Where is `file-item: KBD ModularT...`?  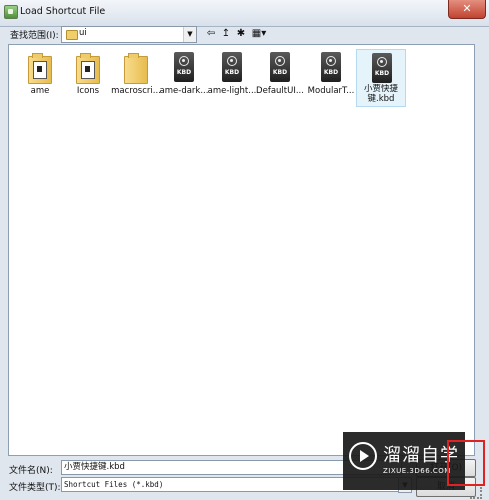 file-item: KBD ModularT... is located at coordinates (331, 79).